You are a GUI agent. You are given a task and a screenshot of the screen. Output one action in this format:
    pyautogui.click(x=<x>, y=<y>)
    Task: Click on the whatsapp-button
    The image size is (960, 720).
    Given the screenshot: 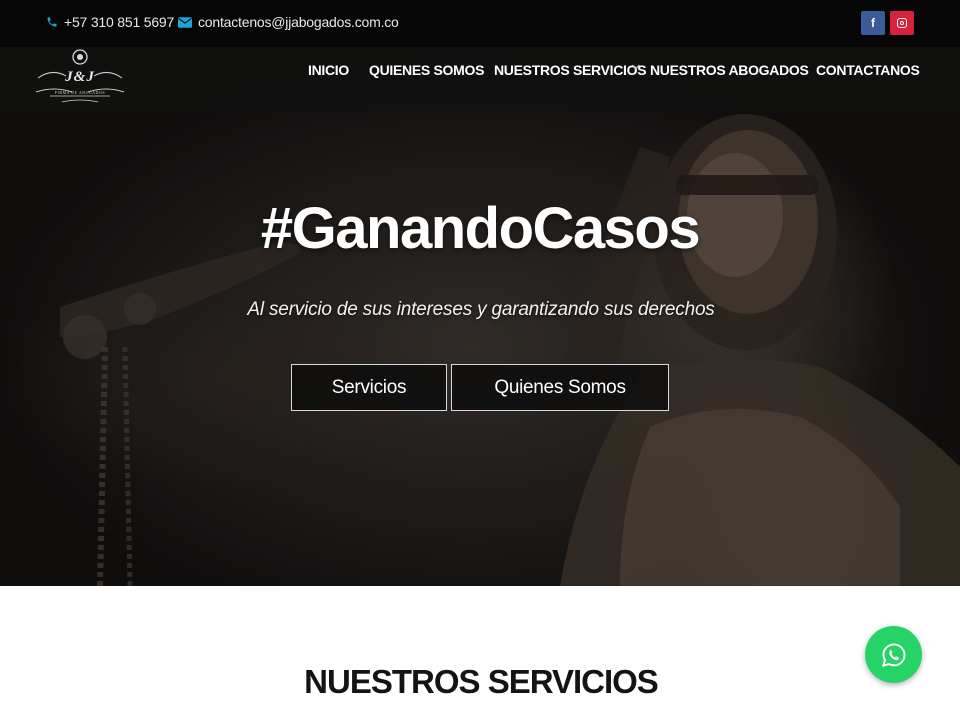 What is the action you would take?
    pyautogui.click(x=893, y=654)
    